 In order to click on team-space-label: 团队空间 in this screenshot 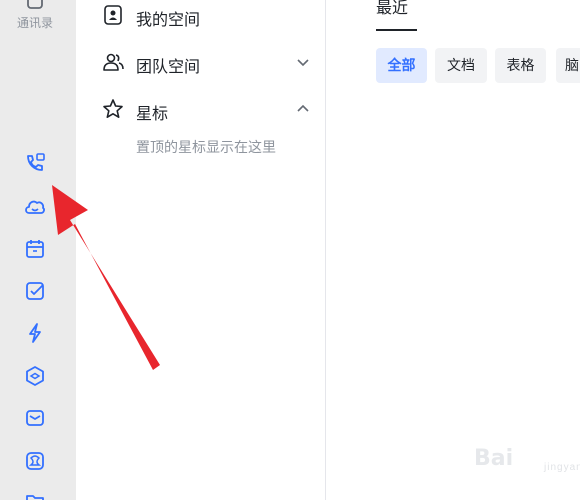, I will do `click(168, 67)`.